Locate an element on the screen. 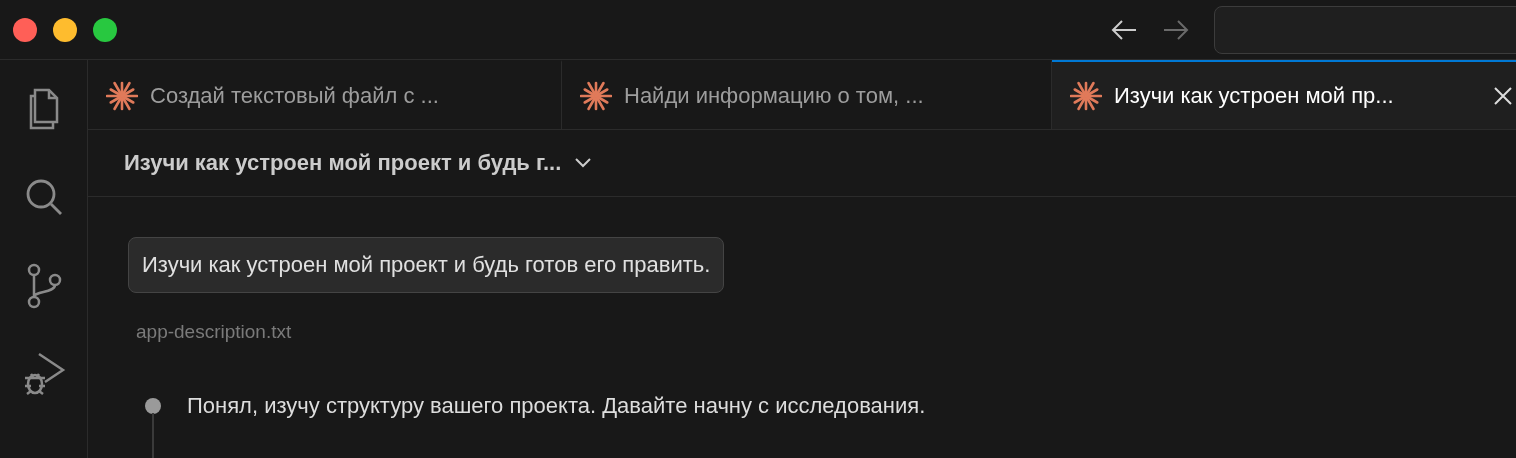 This screenshot has width=1516, height=458. timeline-dot is located at coordinates (153, 406).